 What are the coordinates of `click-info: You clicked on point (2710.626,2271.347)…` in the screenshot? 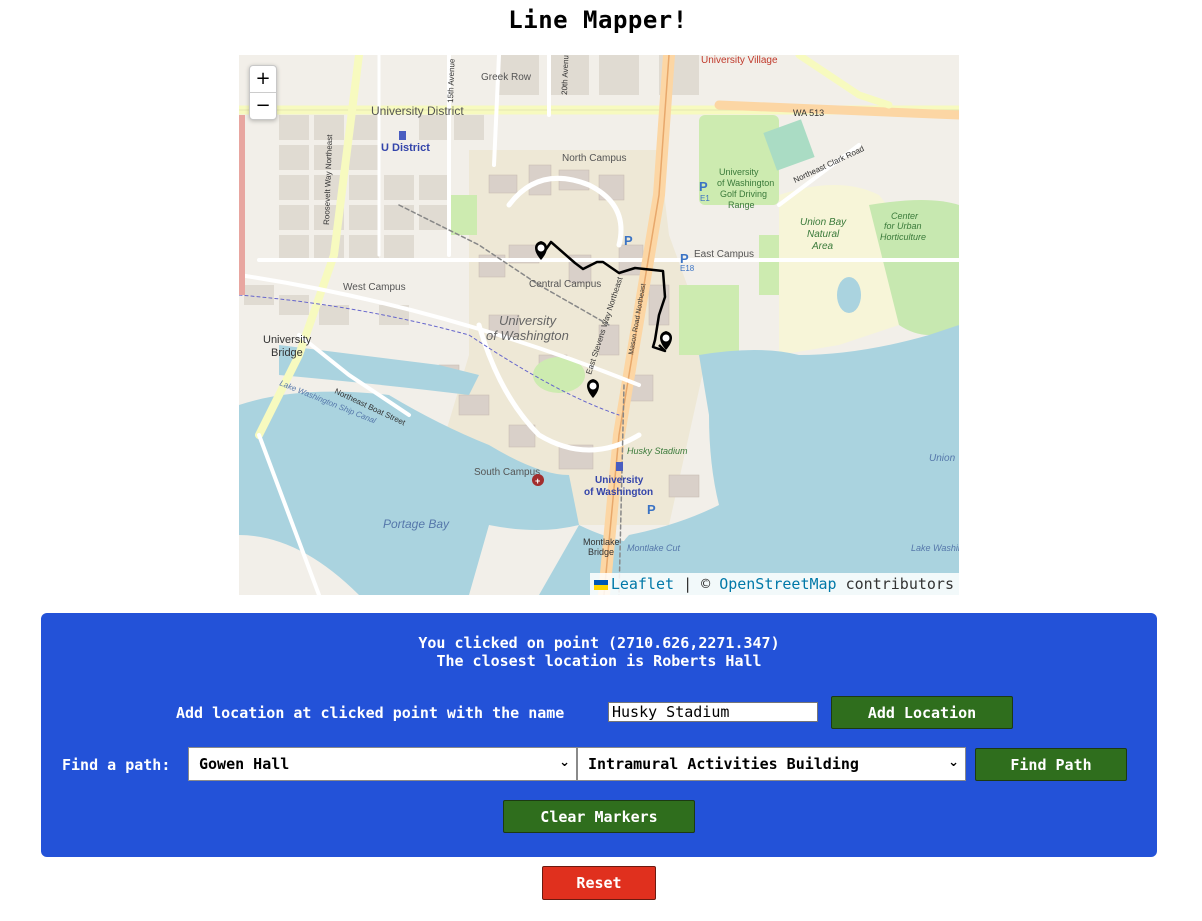 It's located at (599, 652).